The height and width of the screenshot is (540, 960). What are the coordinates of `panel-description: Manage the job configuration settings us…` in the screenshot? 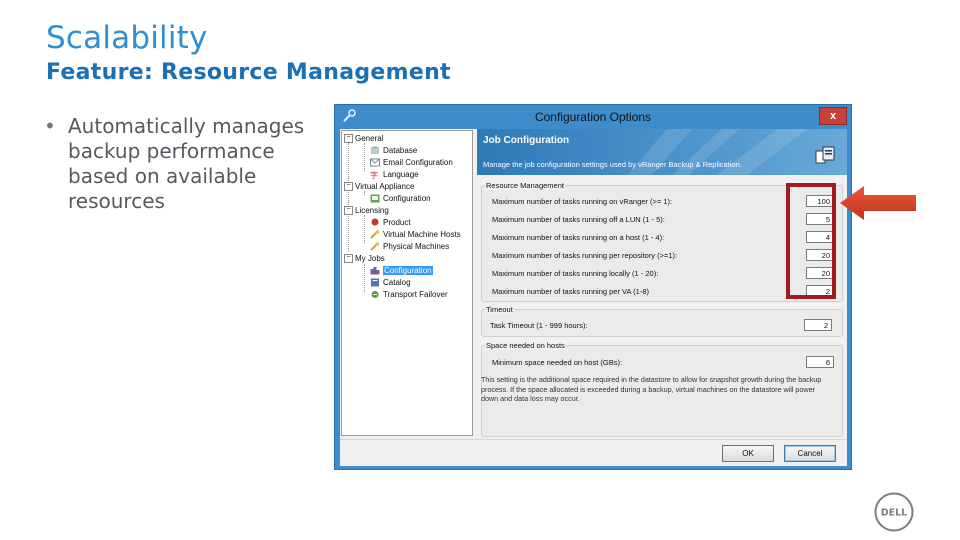 It's located at (612, 164).